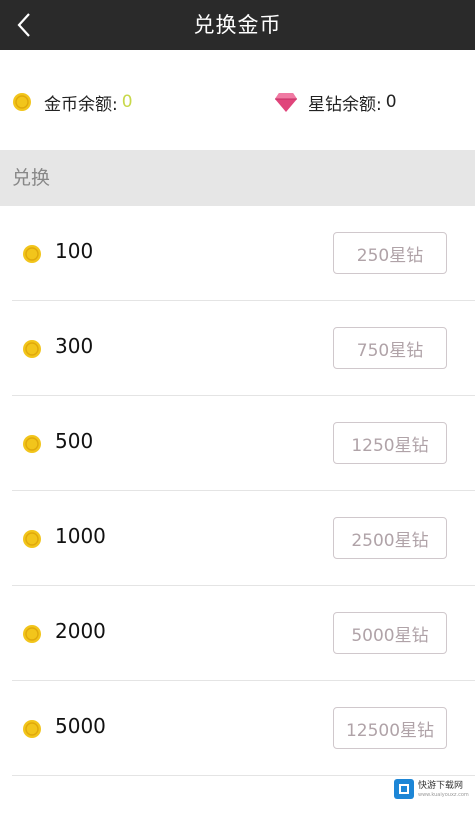 This screenshot has width=475, height=818. I want to click on exchange-button: 2500星钻, so click(390, 538).